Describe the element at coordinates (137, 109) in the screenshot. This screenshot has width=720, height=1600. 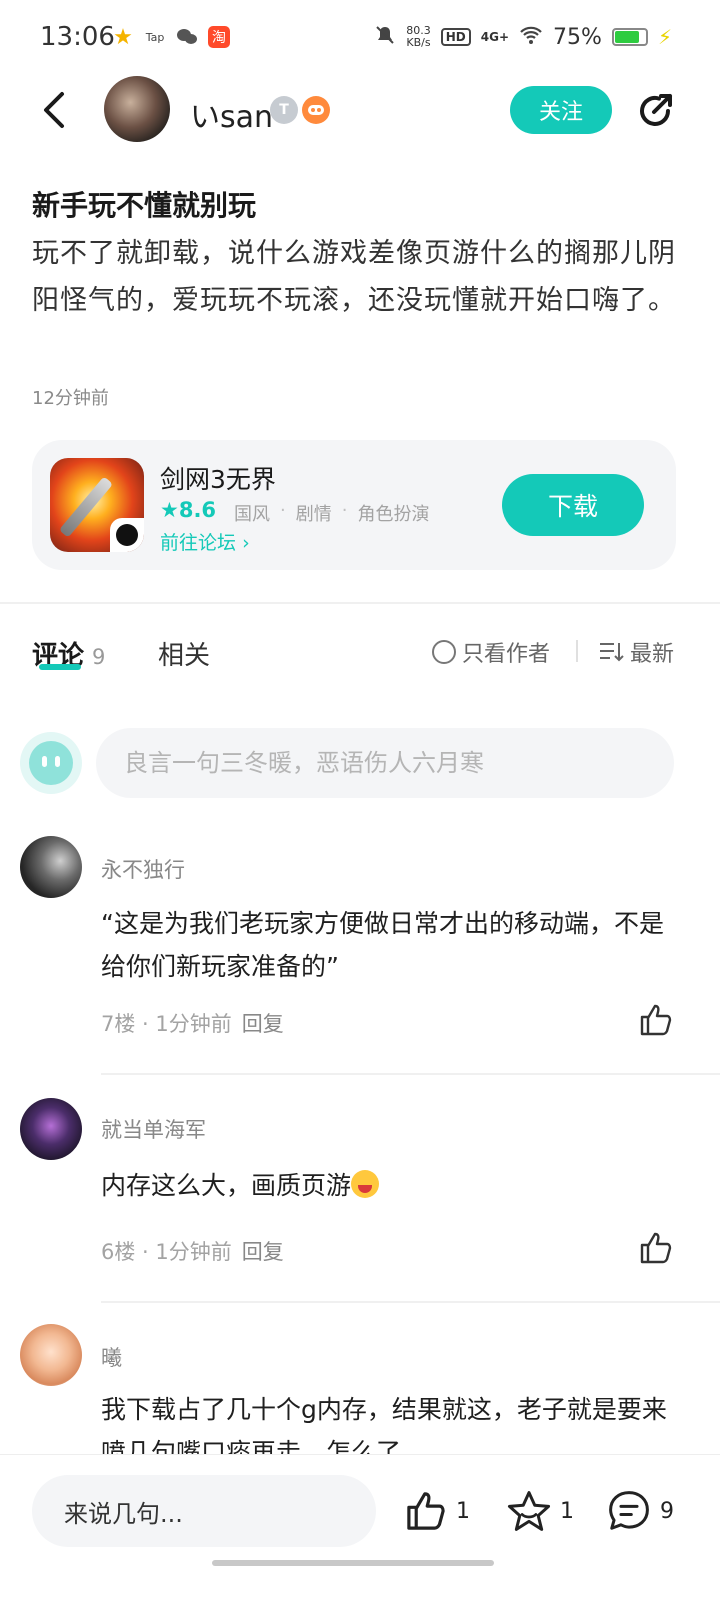
I see `author-avatar` at that location.